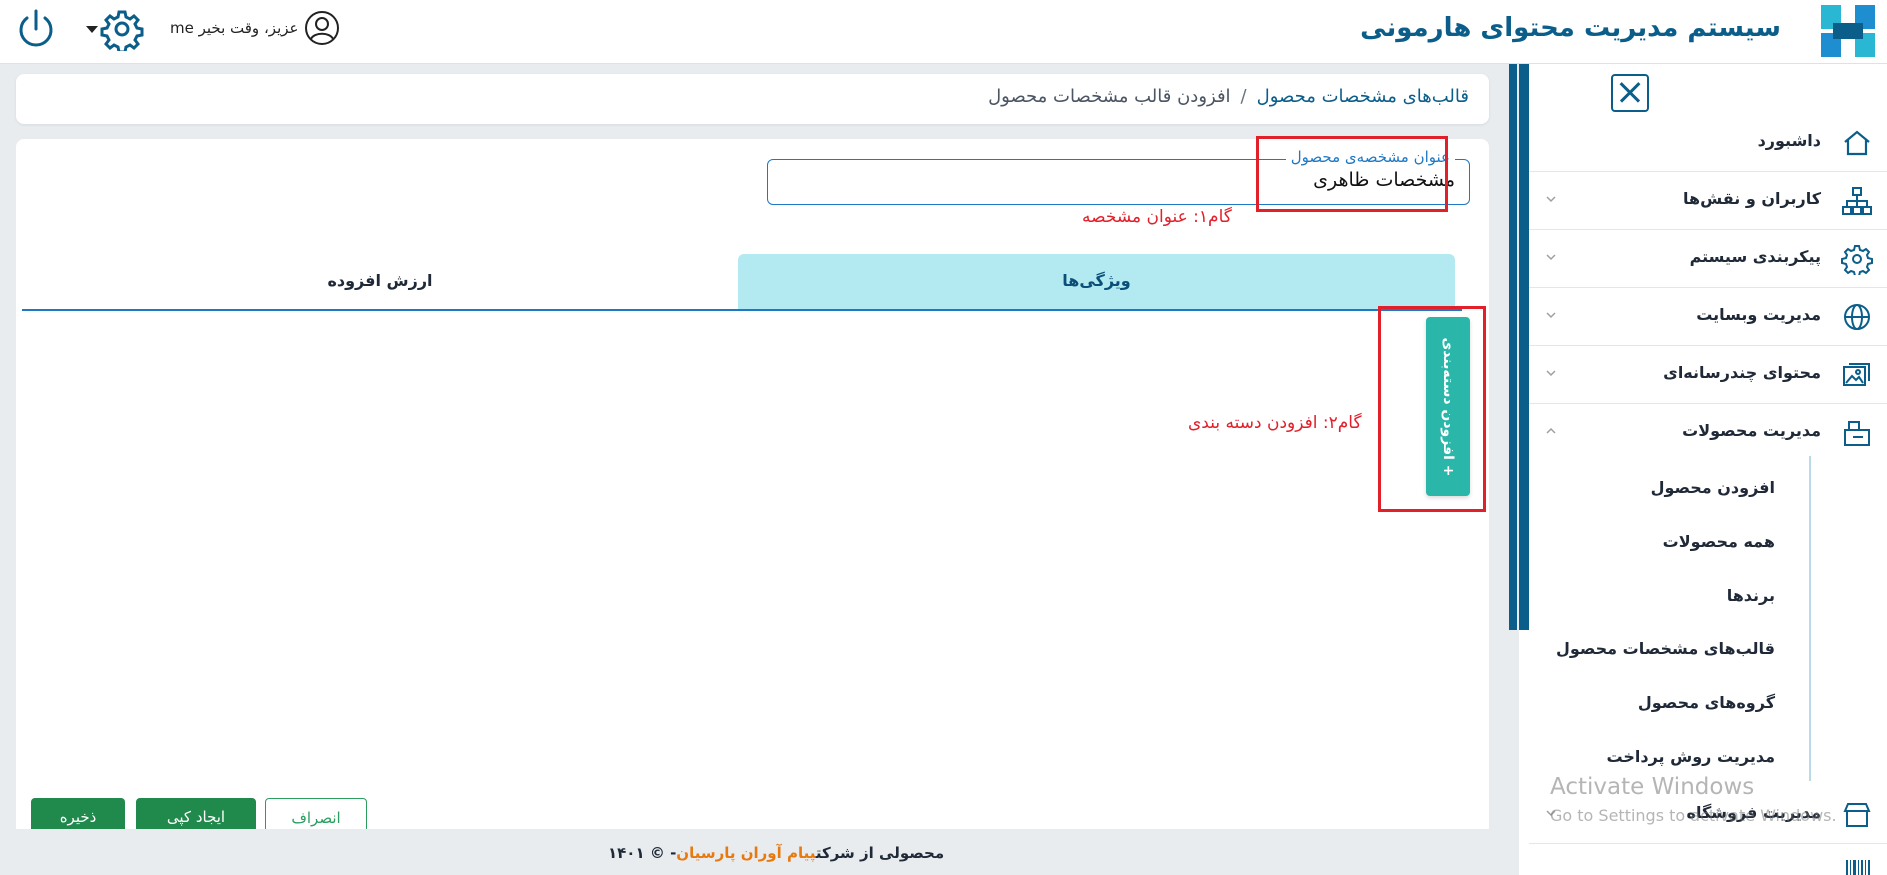  I want to click on settings-dropdown-button, so click(113, 29).